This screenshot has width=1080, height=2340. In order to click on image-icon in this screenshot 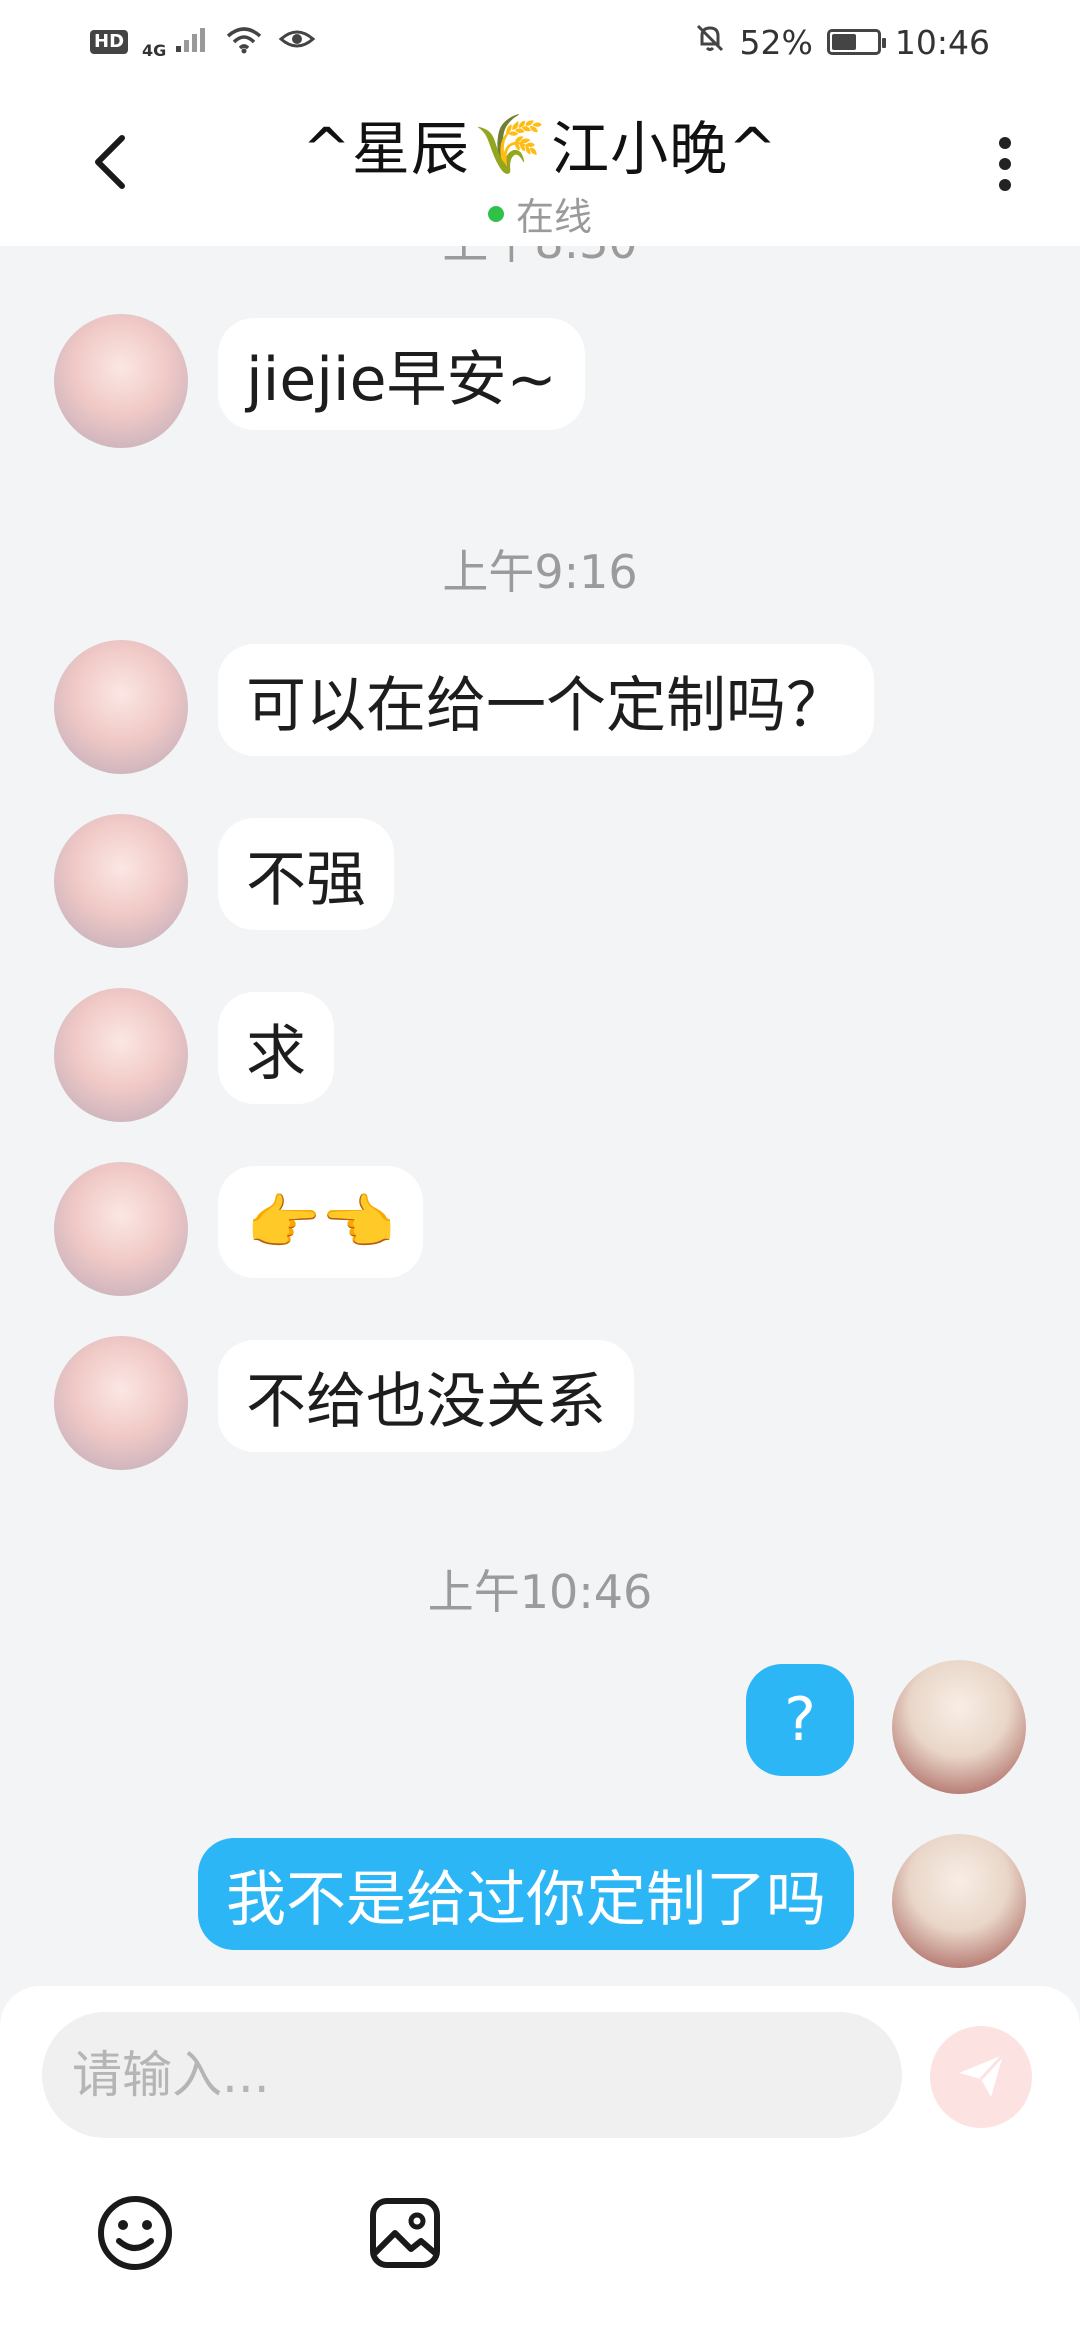, I will do `click(405, 2235)`.